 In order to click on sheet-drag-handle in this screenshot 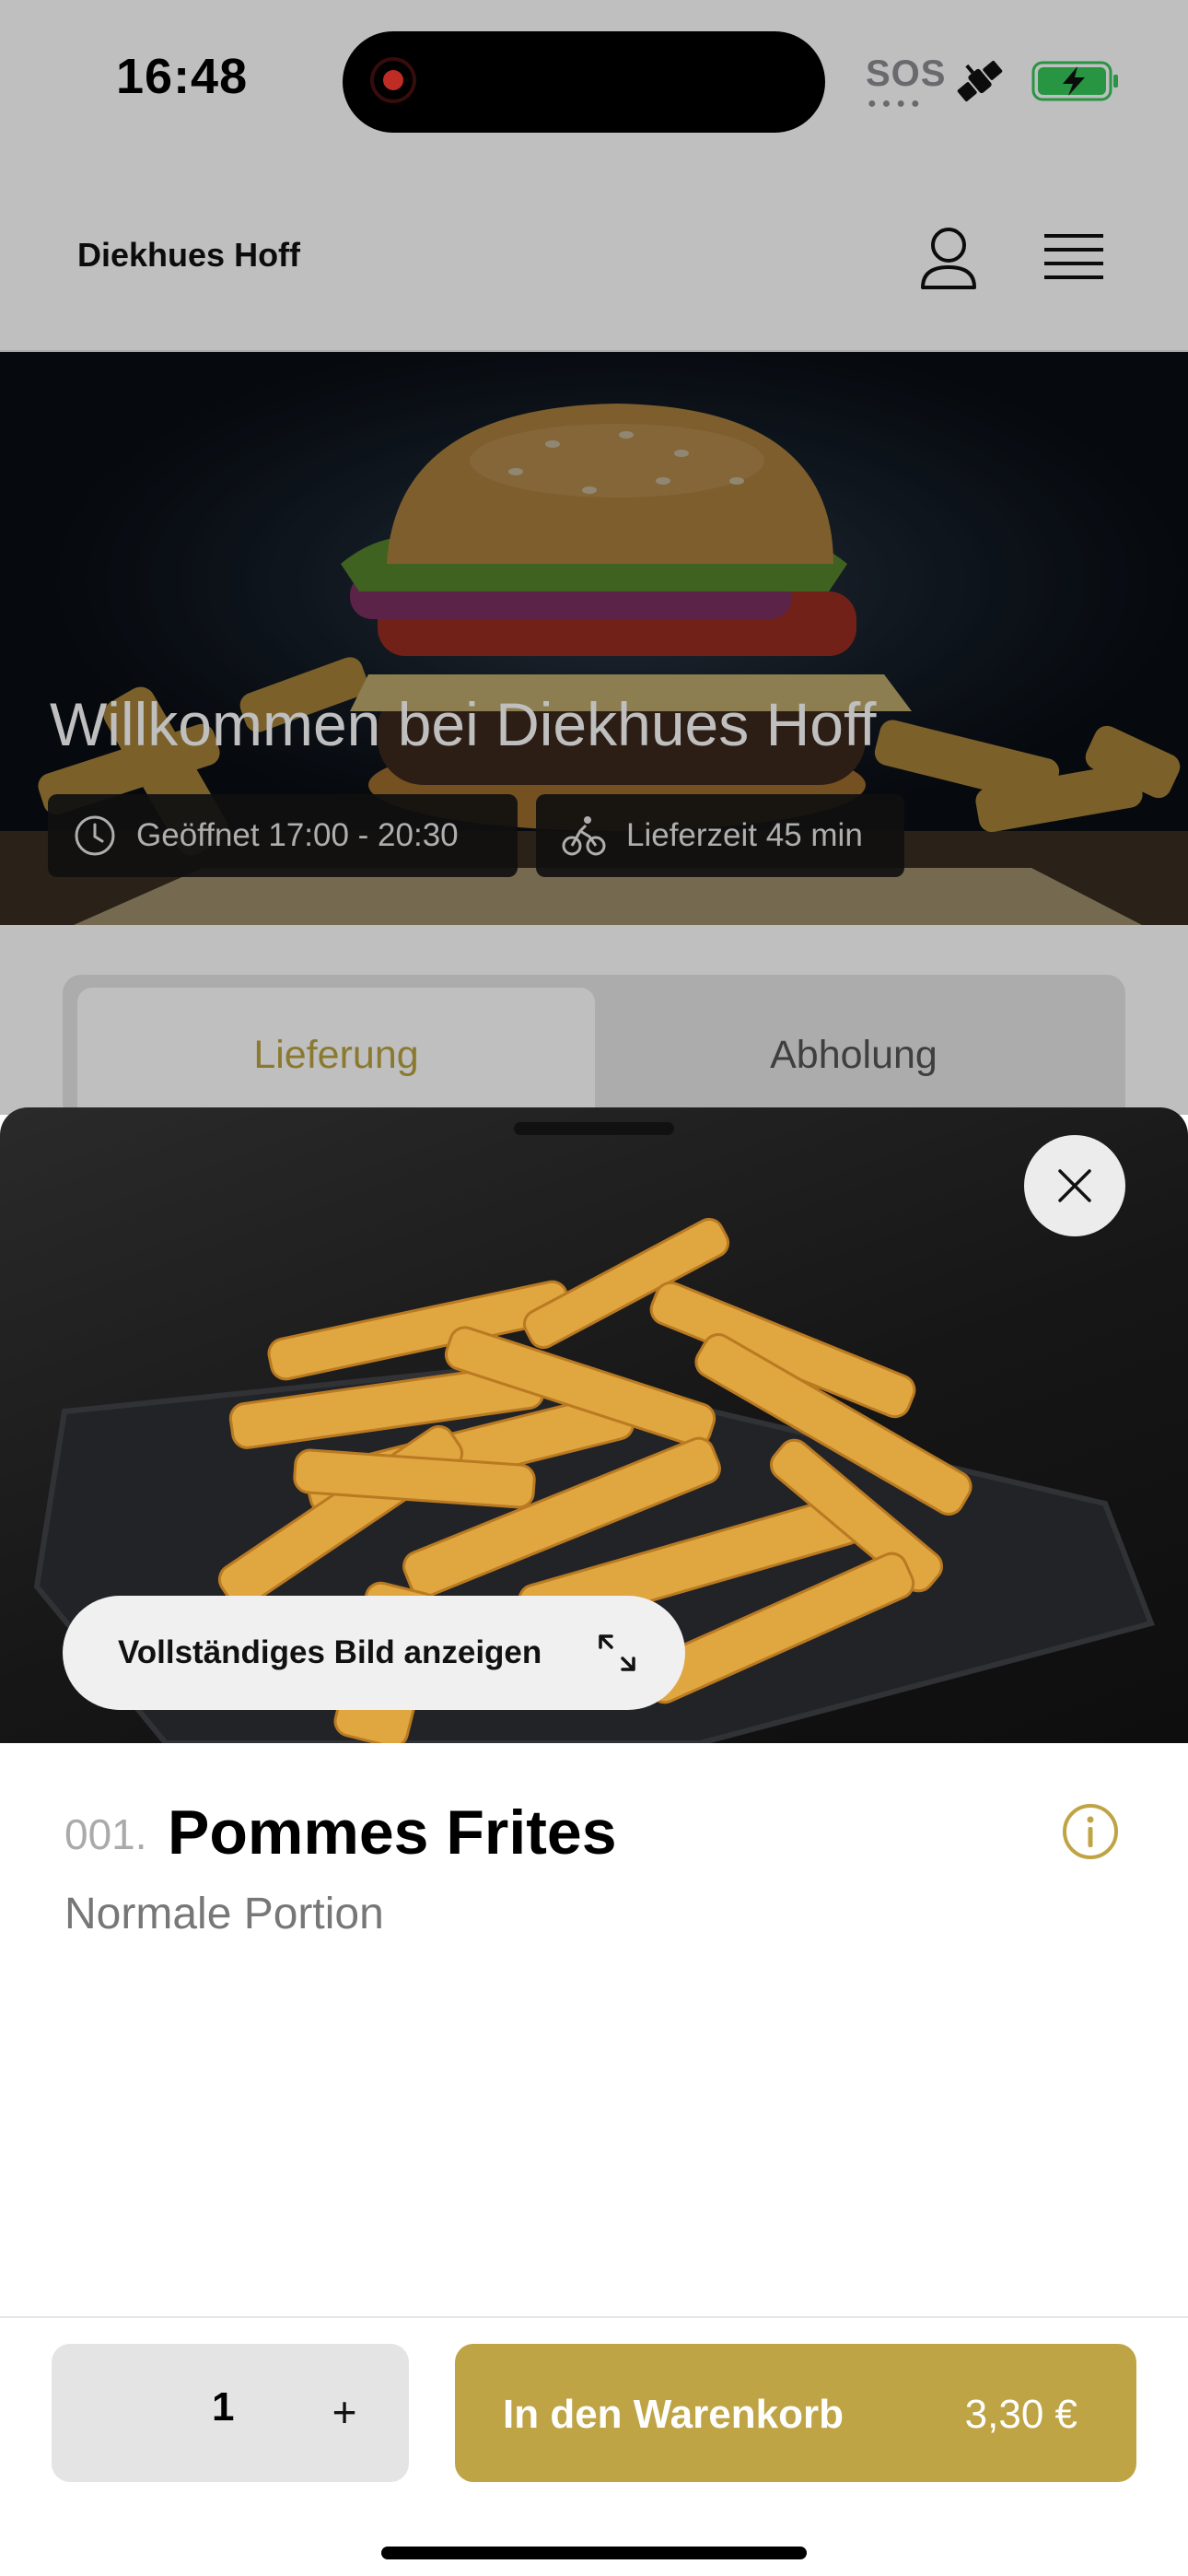, I will do `click(594, 1128)`.